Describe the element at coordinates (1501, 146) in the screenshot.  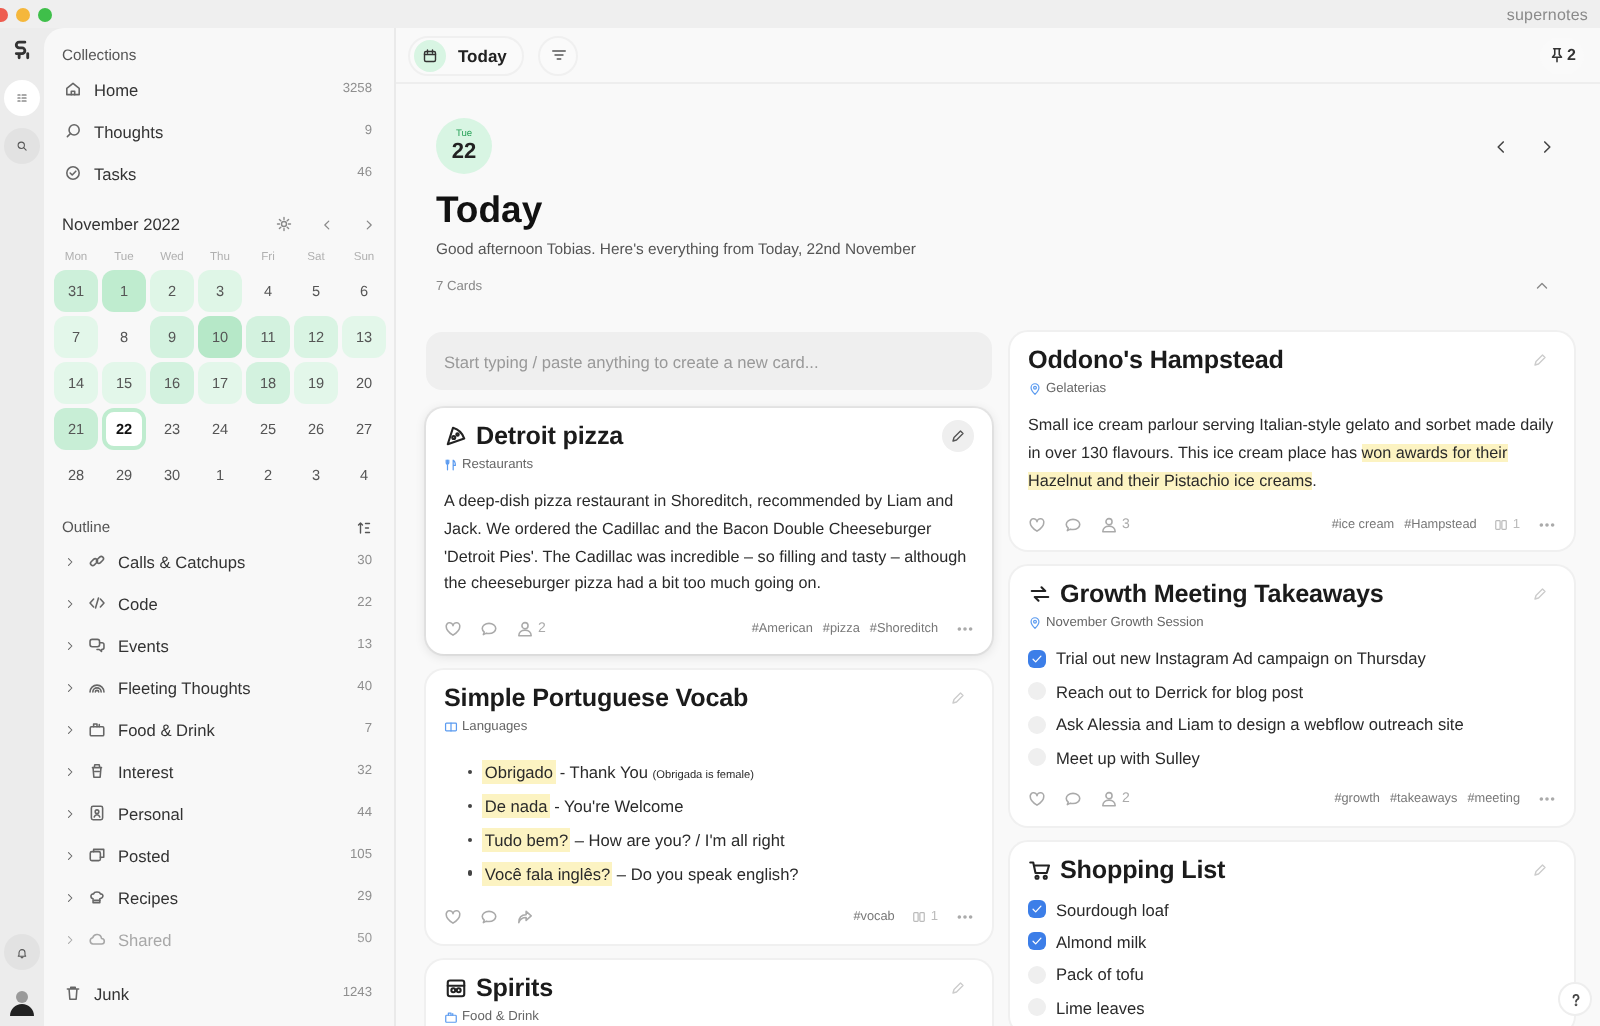
I see `previous-day-icon` at that location.